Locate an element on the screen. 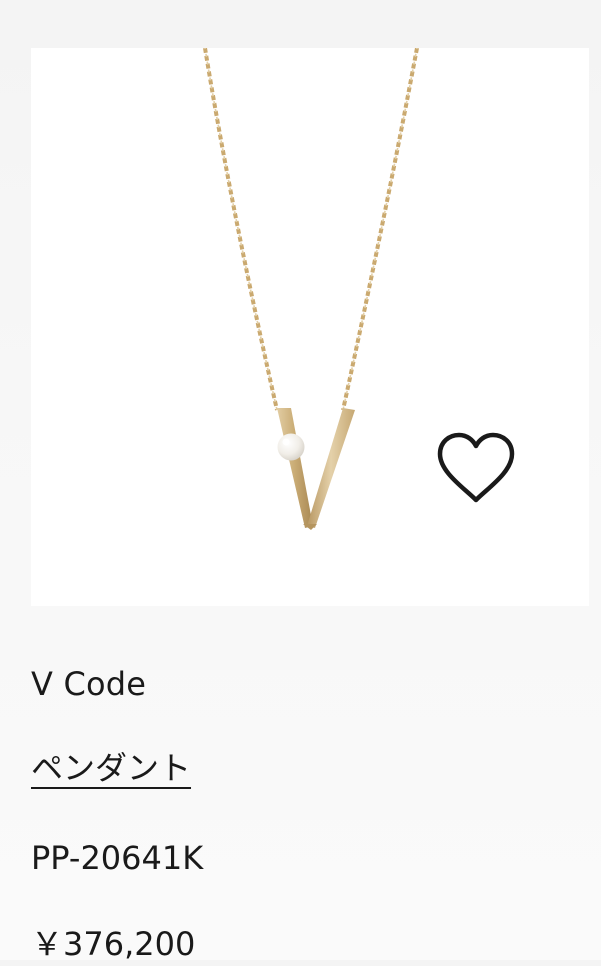  product-name: V Code is located at coordinates (89, 684).